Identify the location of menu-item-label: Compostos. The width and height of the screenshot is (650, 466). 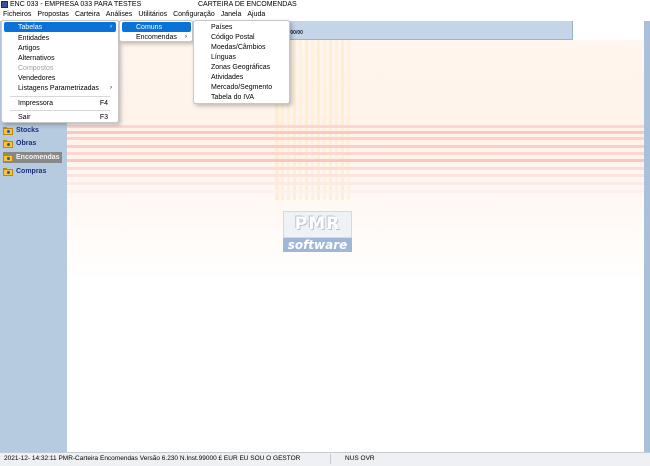
(36, 68).